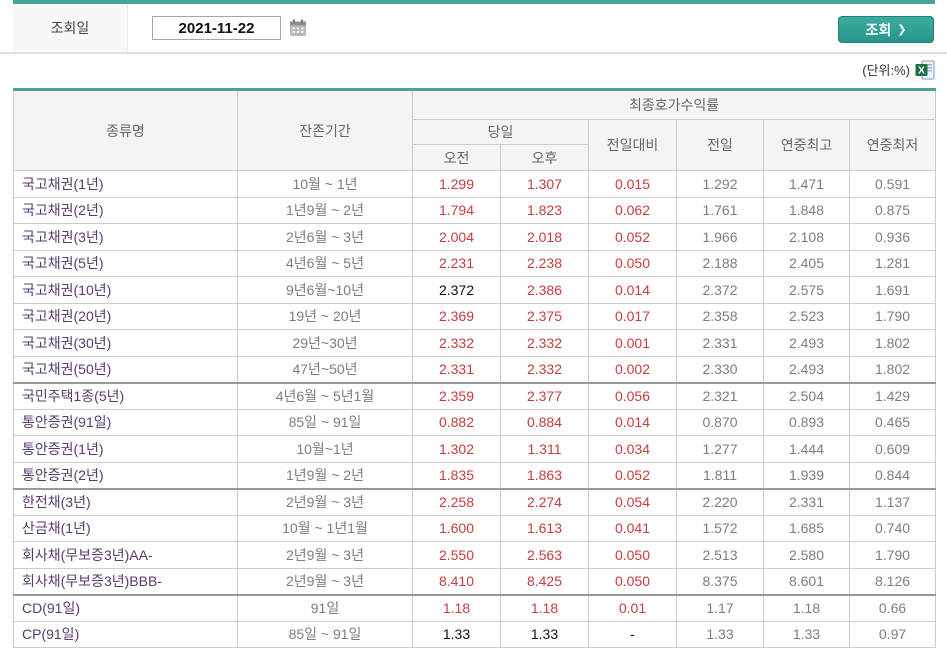 The height and width of the screenshot is (655, 947). I want to click on svg-text: X, so click(921, 70).